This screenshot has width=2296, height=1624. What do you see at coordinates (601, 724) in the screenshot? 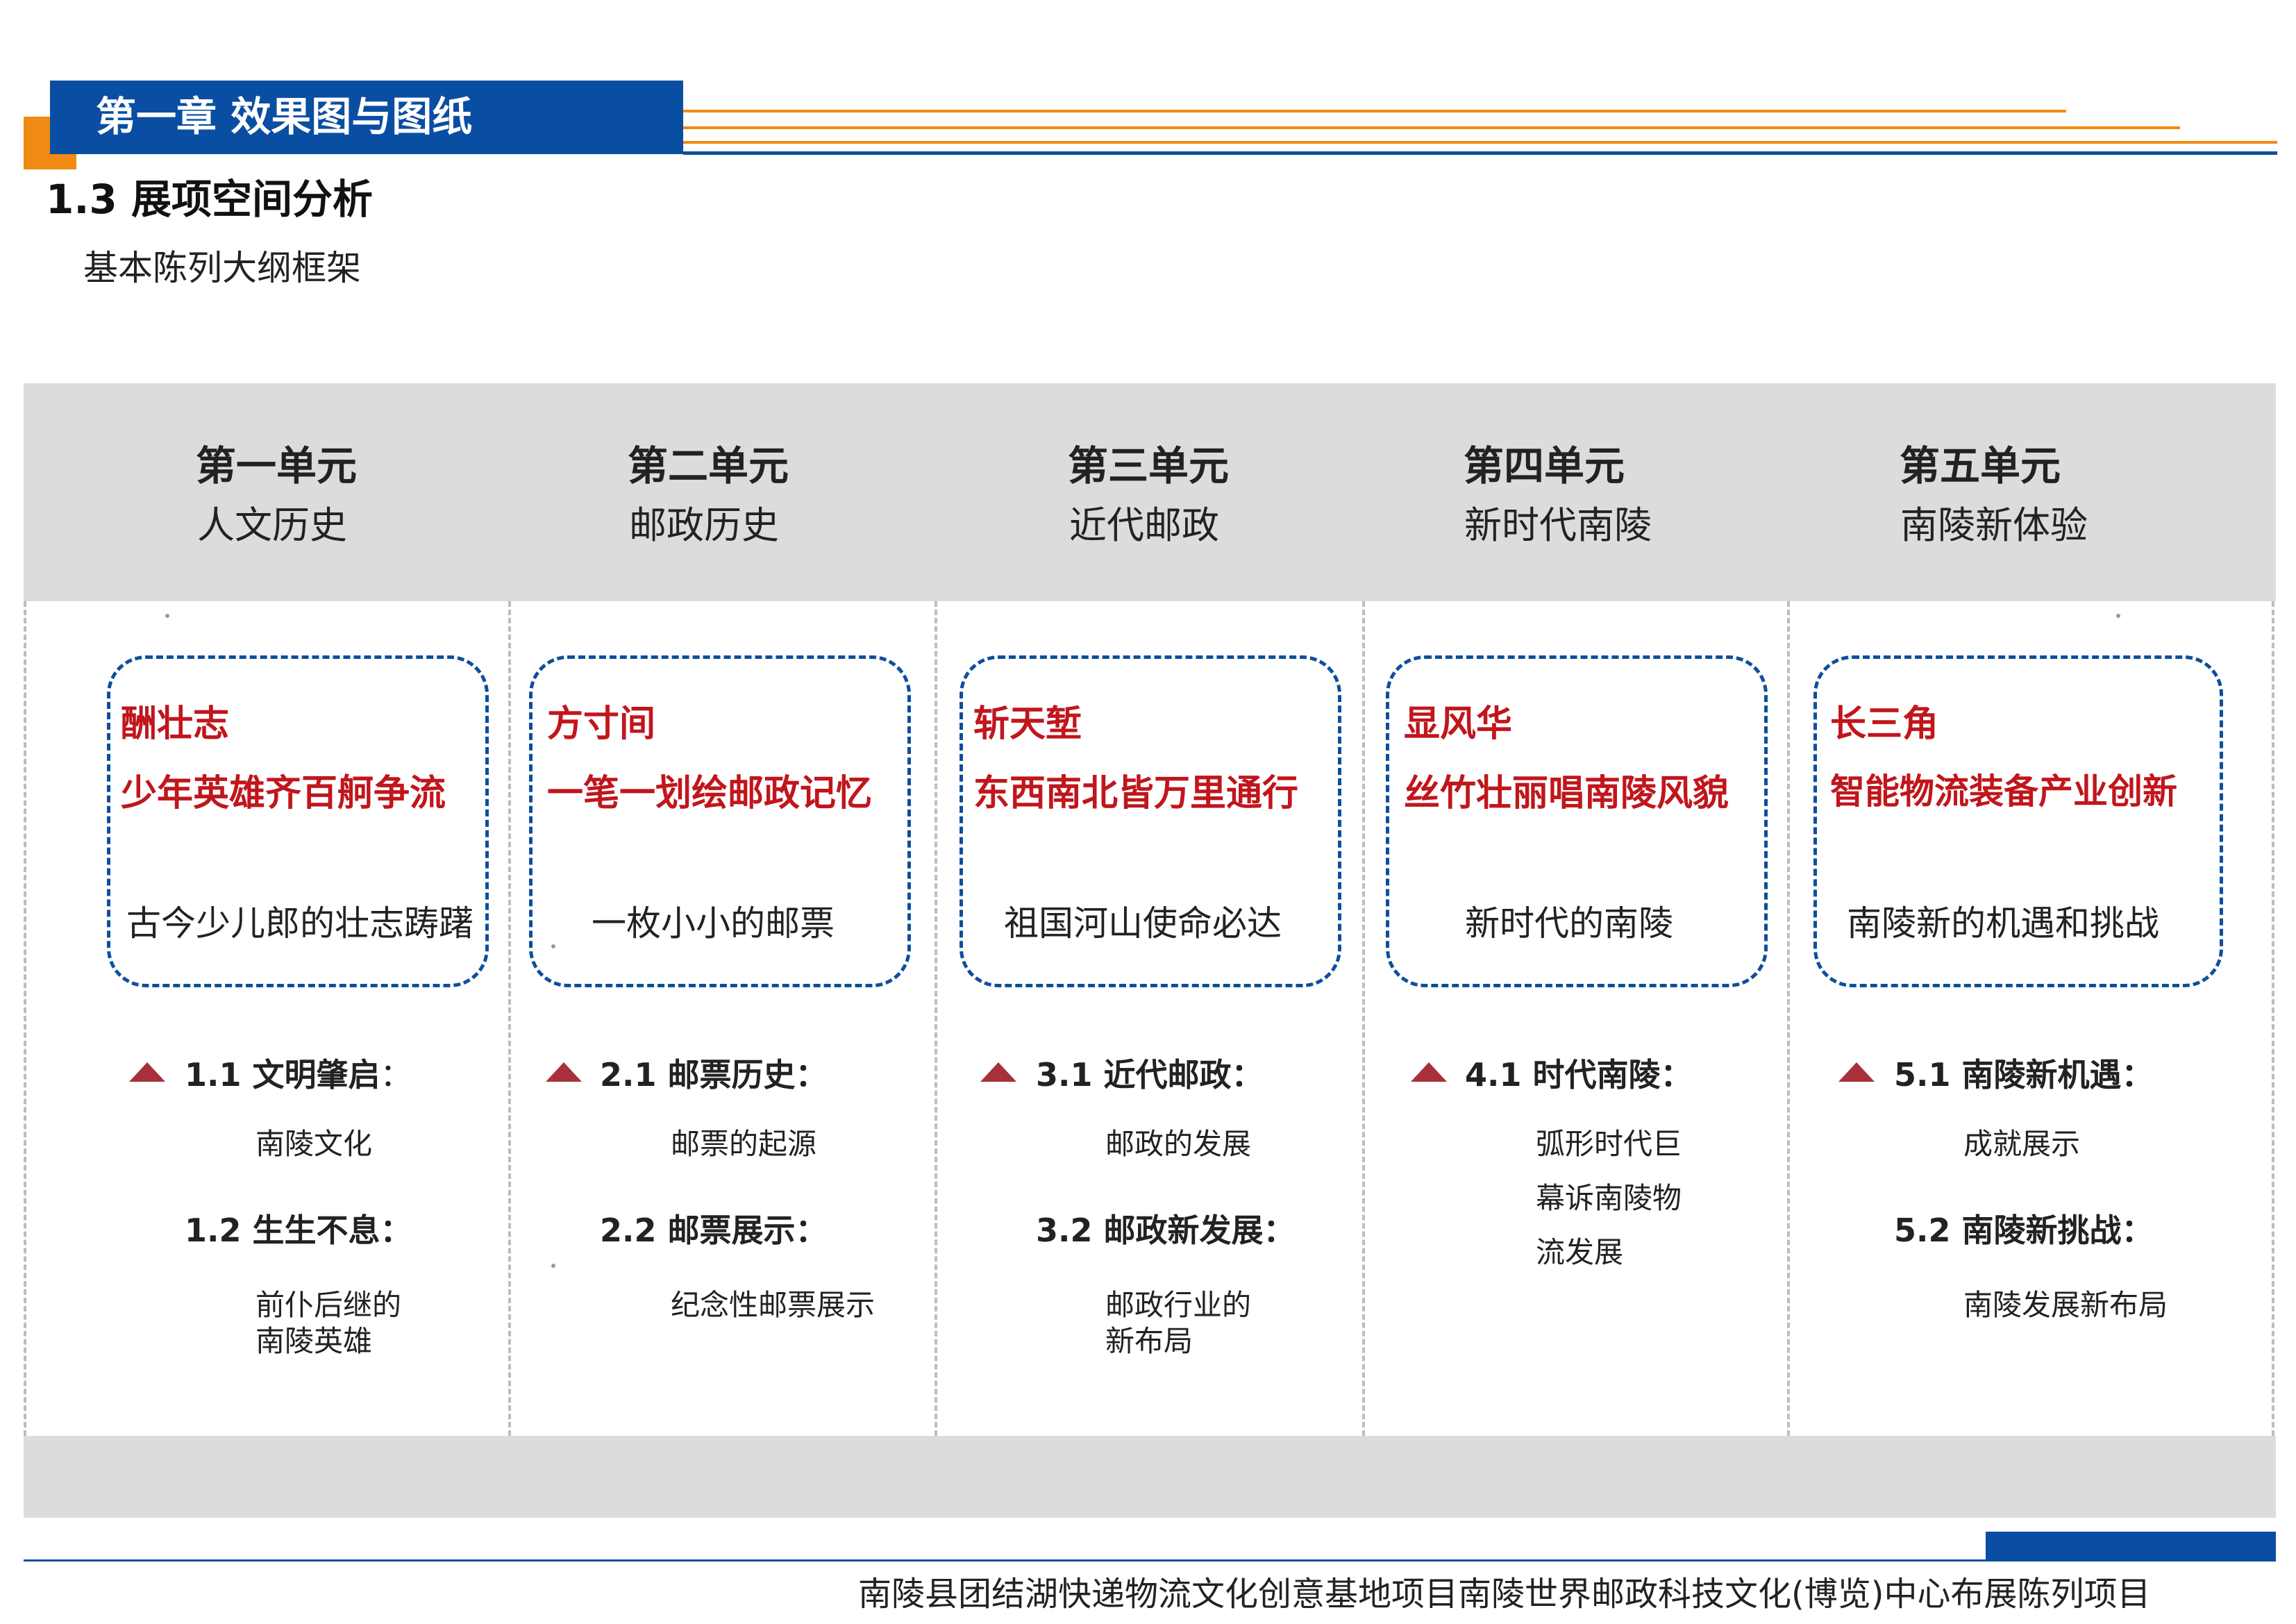
I see `unit-2-theme-title: 方寸间` at bounding box center [601, 724].